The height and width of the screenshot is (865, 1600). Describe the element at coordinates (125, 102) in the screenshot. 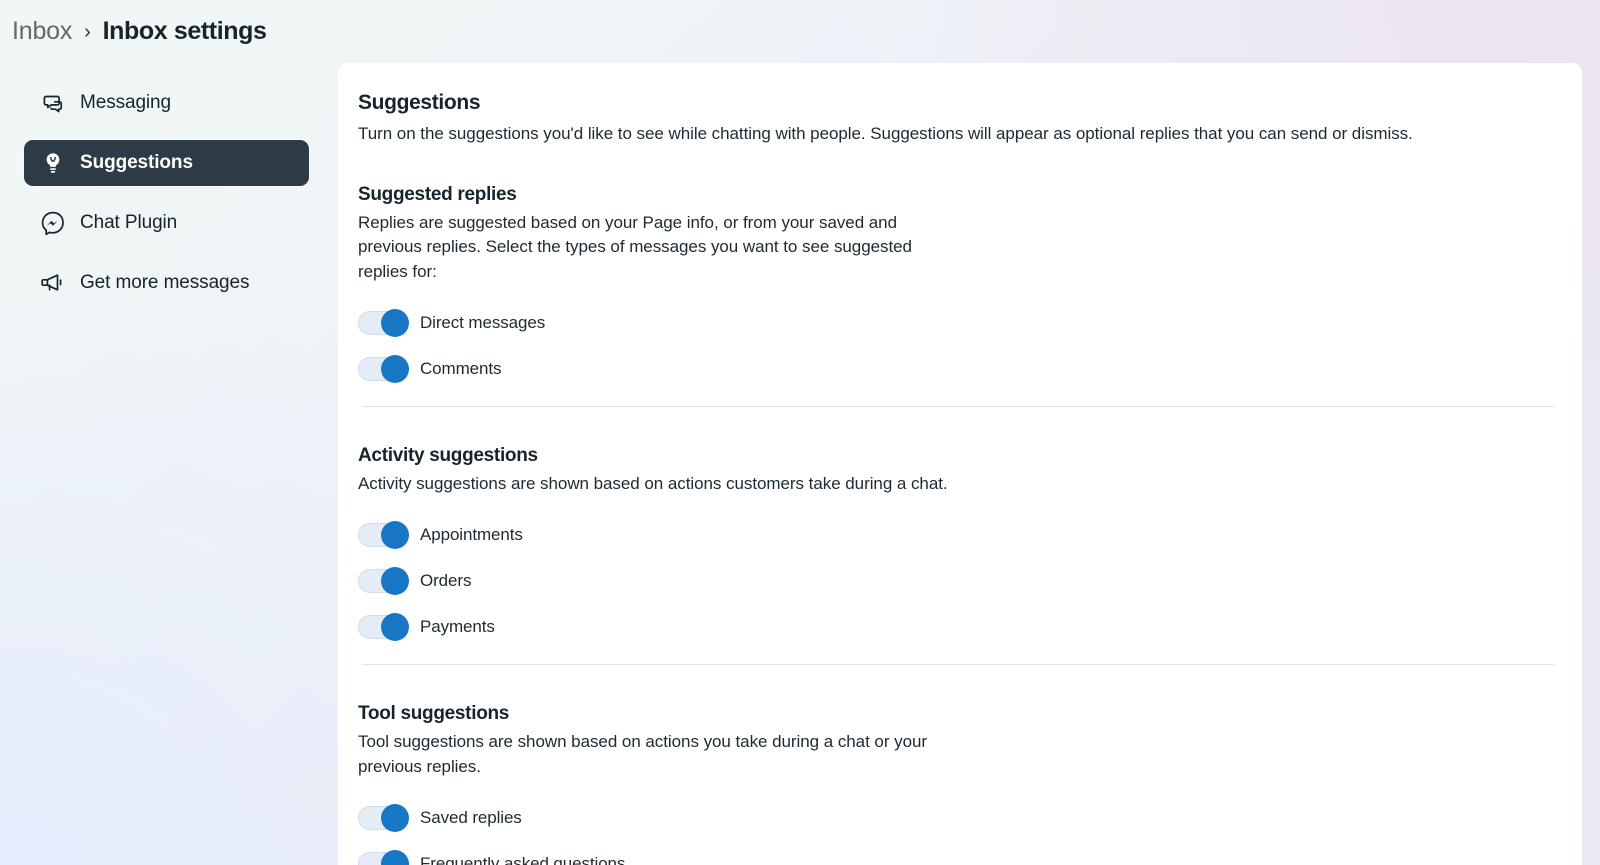

I see `sidebar-item-label: Messaging` at that location.